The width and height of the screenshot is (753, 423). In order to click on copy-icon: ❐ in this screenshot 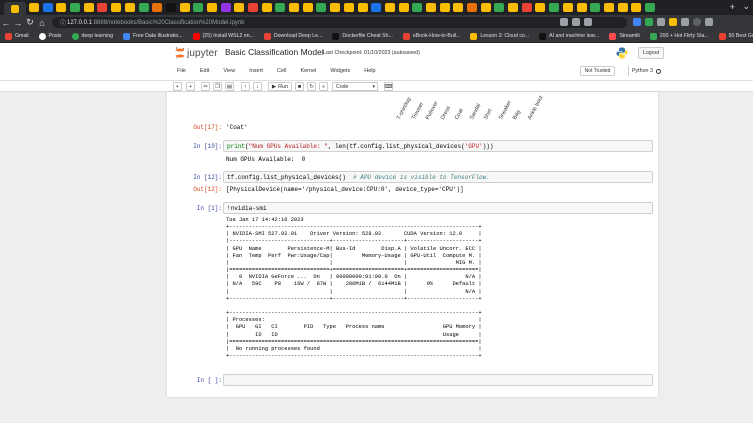, I will do `click(217, 86)`.